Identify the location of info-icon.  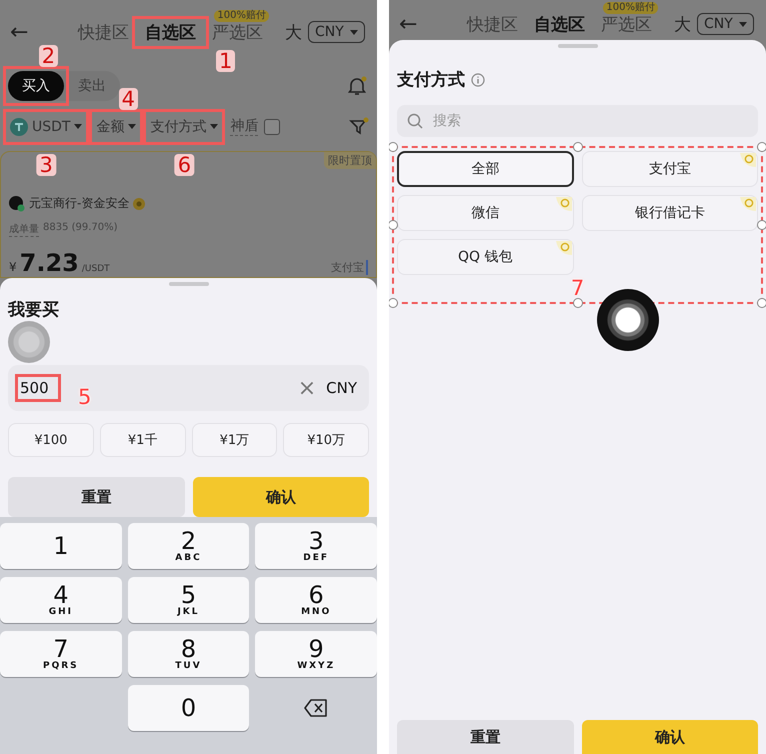
(478, 79).